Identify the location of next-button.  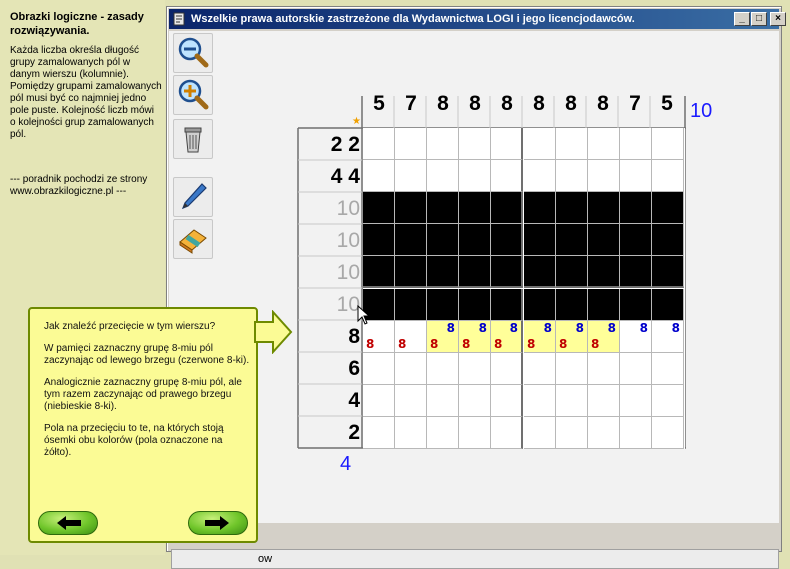
(218, 523).